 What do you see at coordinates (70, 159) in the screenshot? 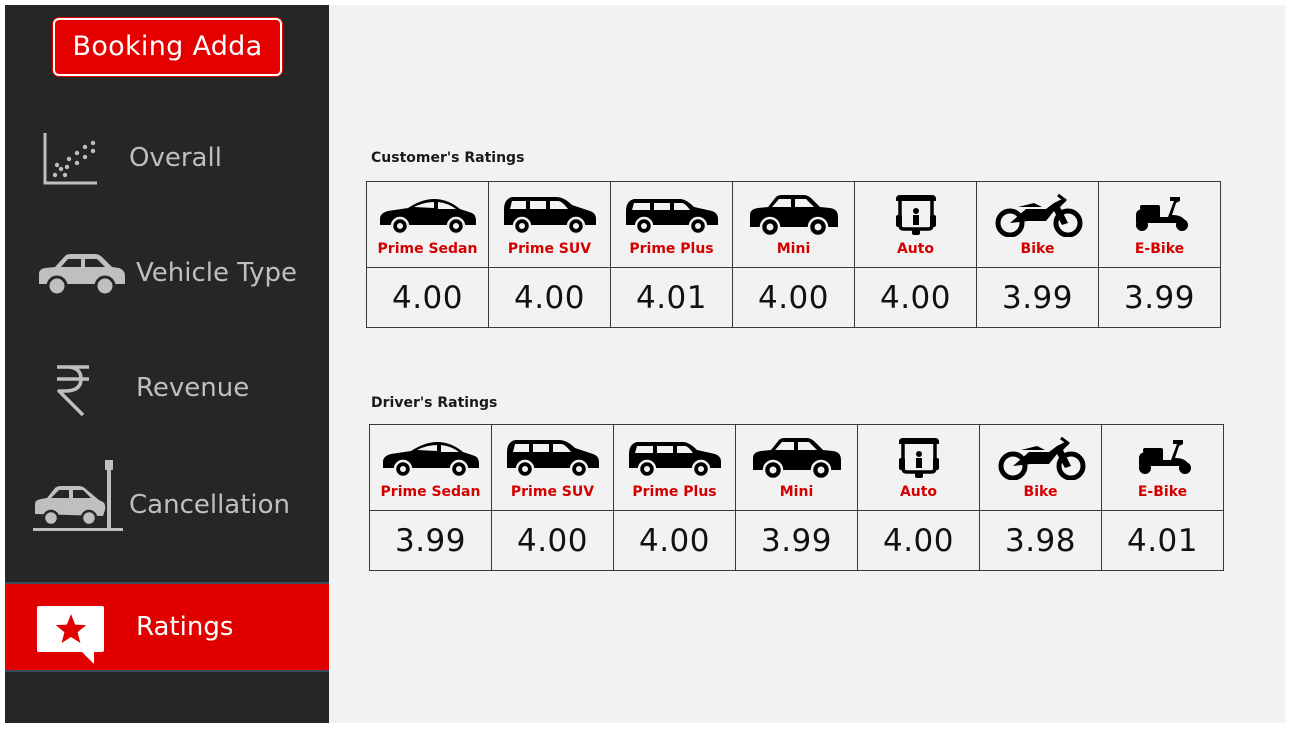
I see `scatter-chart-icon` at bounding box center [70, 159].